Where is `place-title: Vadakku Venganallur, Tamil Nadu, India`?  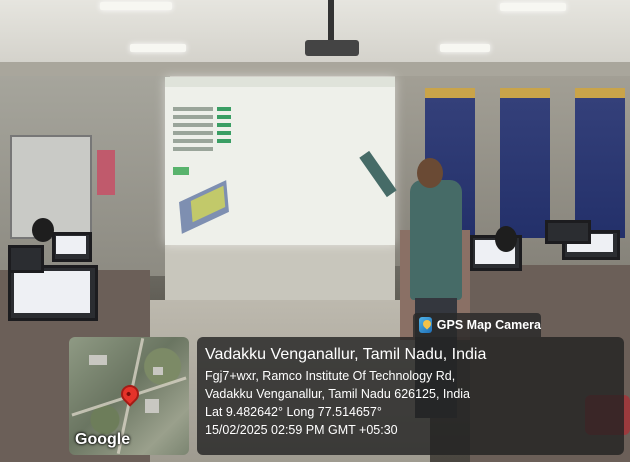
place-title: Vadakku Venganallur, Tamil Nadu, India is located at coordinates (346, 354).